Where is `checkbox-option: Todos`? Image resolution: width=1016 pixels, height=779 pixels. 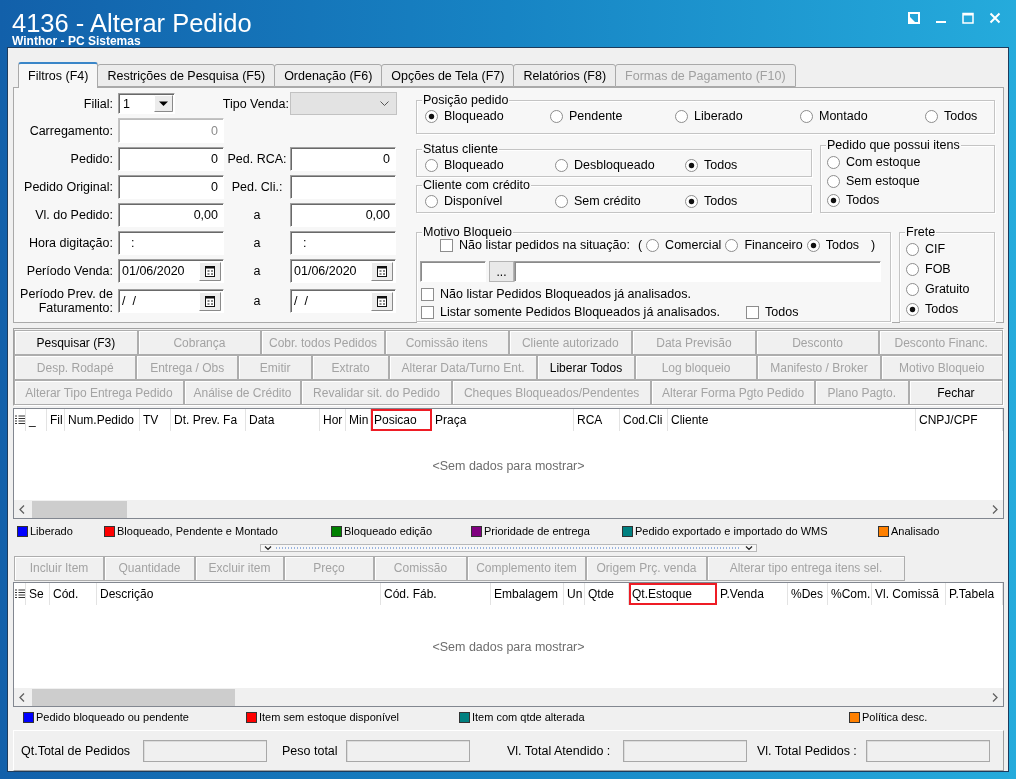 checkbox-option: Todos is located at coordinates (772, 312).